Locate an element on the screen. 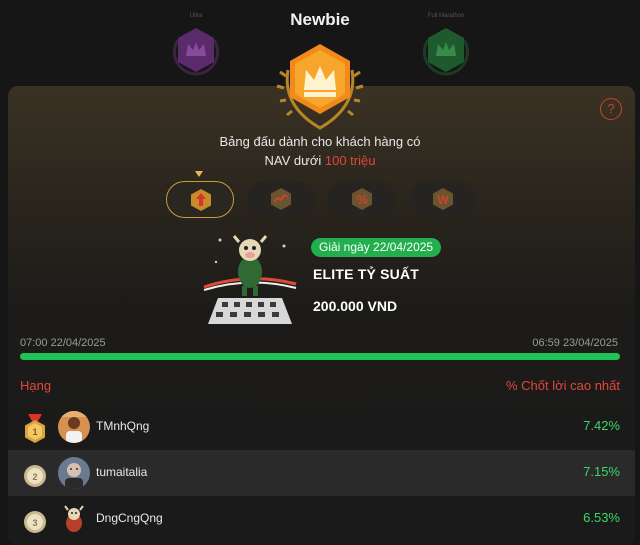 Image resolution: width=640 pixels, height=545 pixels. user-name: TMnhQng is located at coordinates (122, 426).